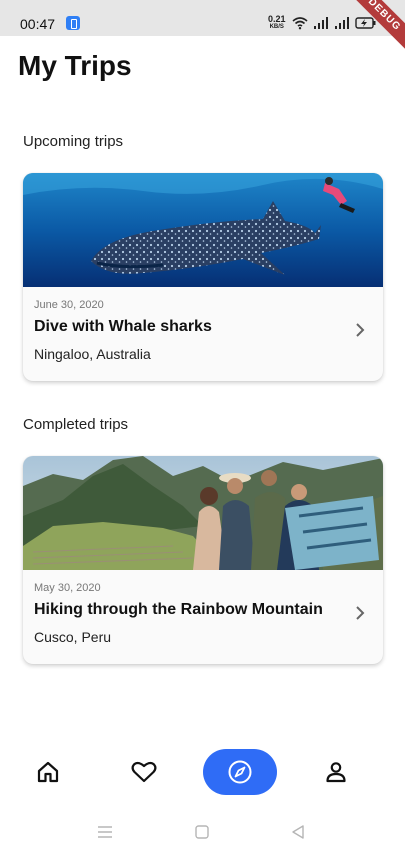 The width and height of the screenshot is (405, 855). I want to click on nav-profile-button, so click(336, 772).